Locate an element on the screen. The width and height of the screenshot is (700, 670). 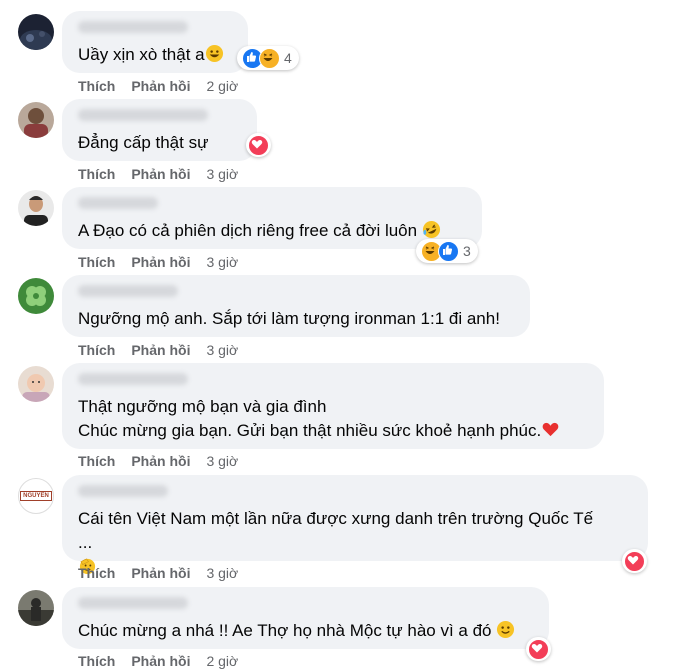
reactions-summary: 3 is located at coordinates (447, 251).